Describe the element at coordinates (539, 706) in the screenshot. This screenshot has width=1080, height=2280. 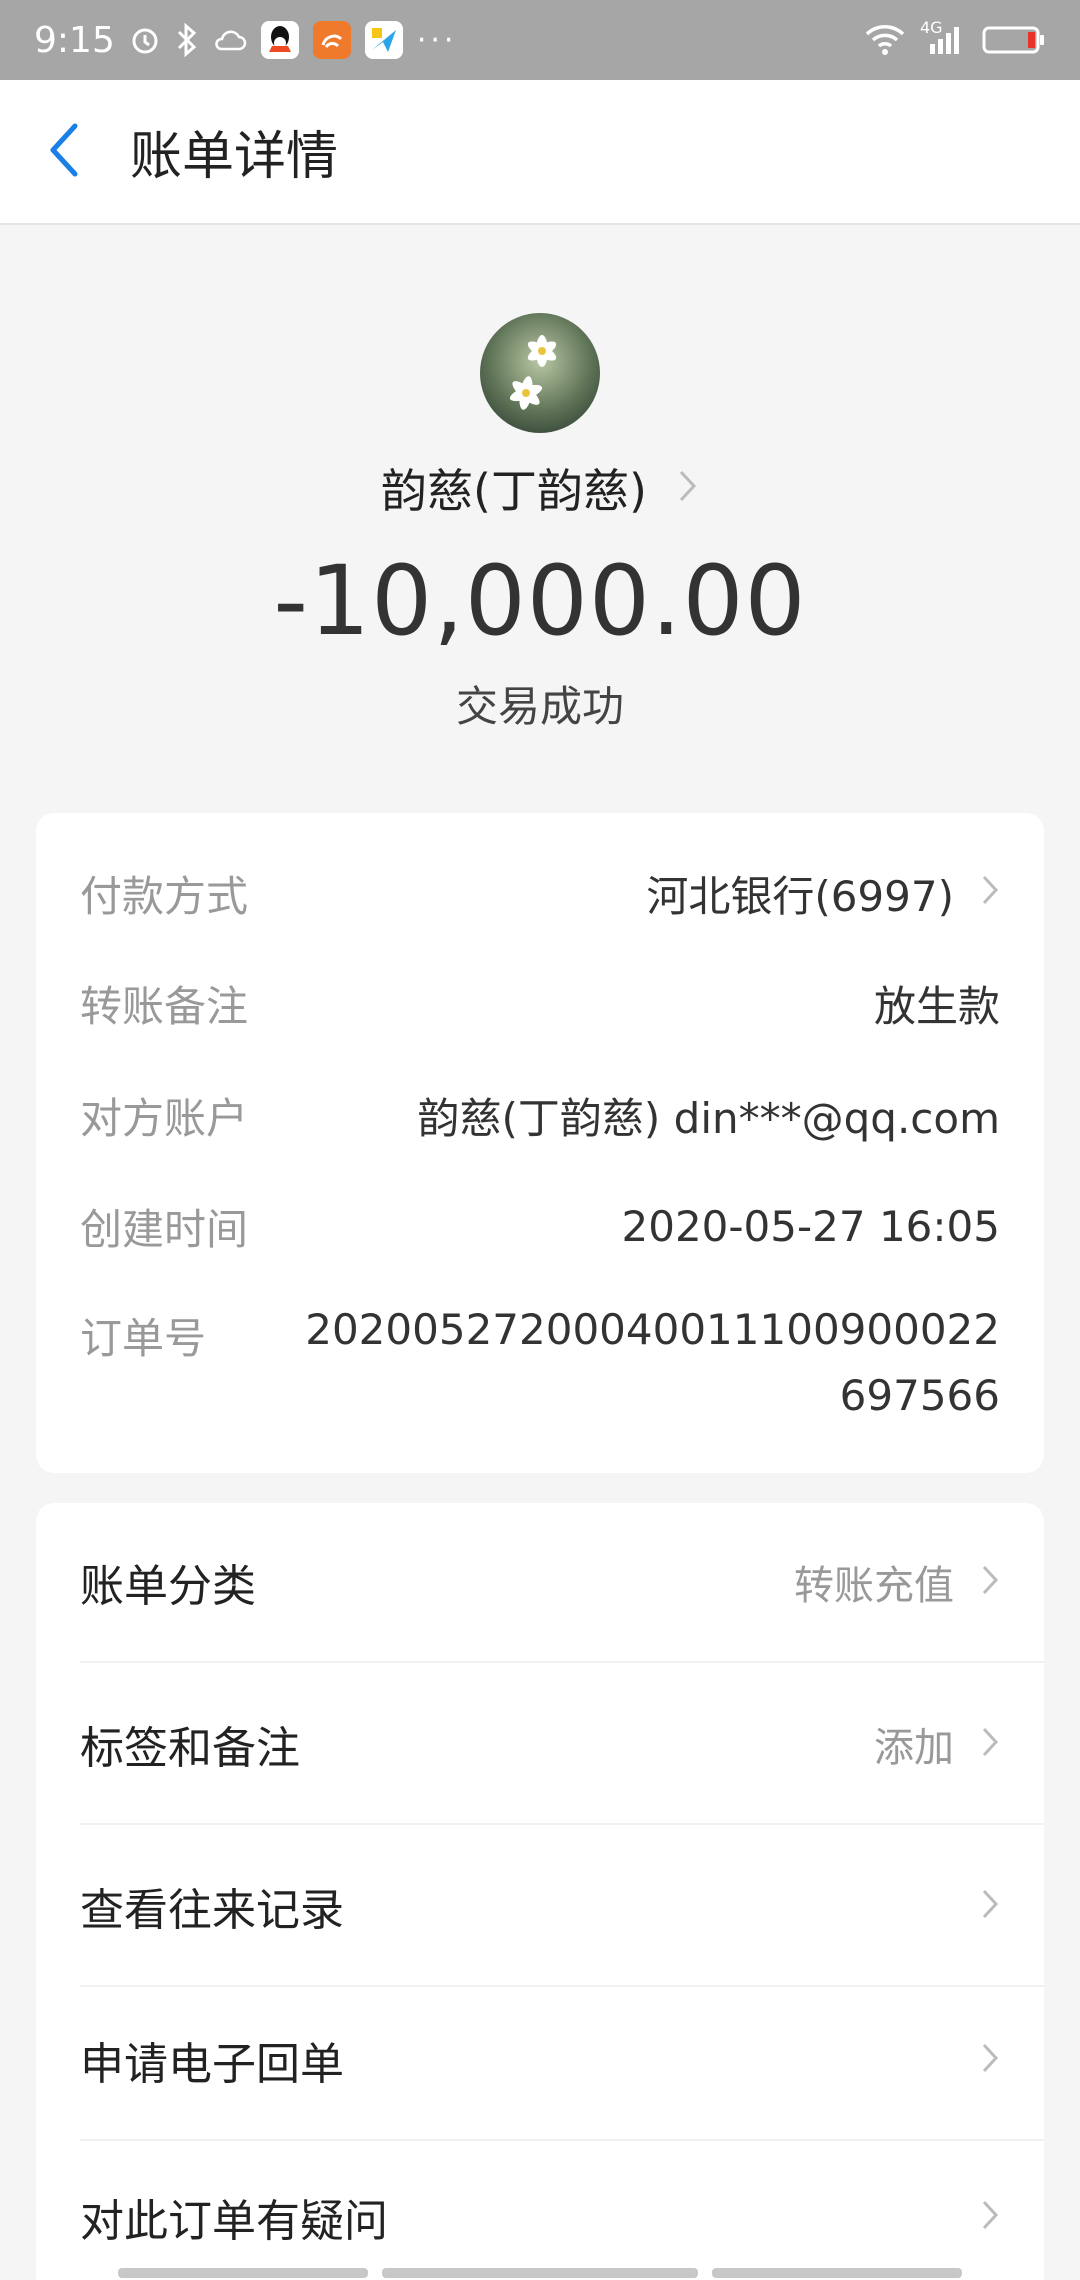
I see `transaction-status: 交易成功` at that location.